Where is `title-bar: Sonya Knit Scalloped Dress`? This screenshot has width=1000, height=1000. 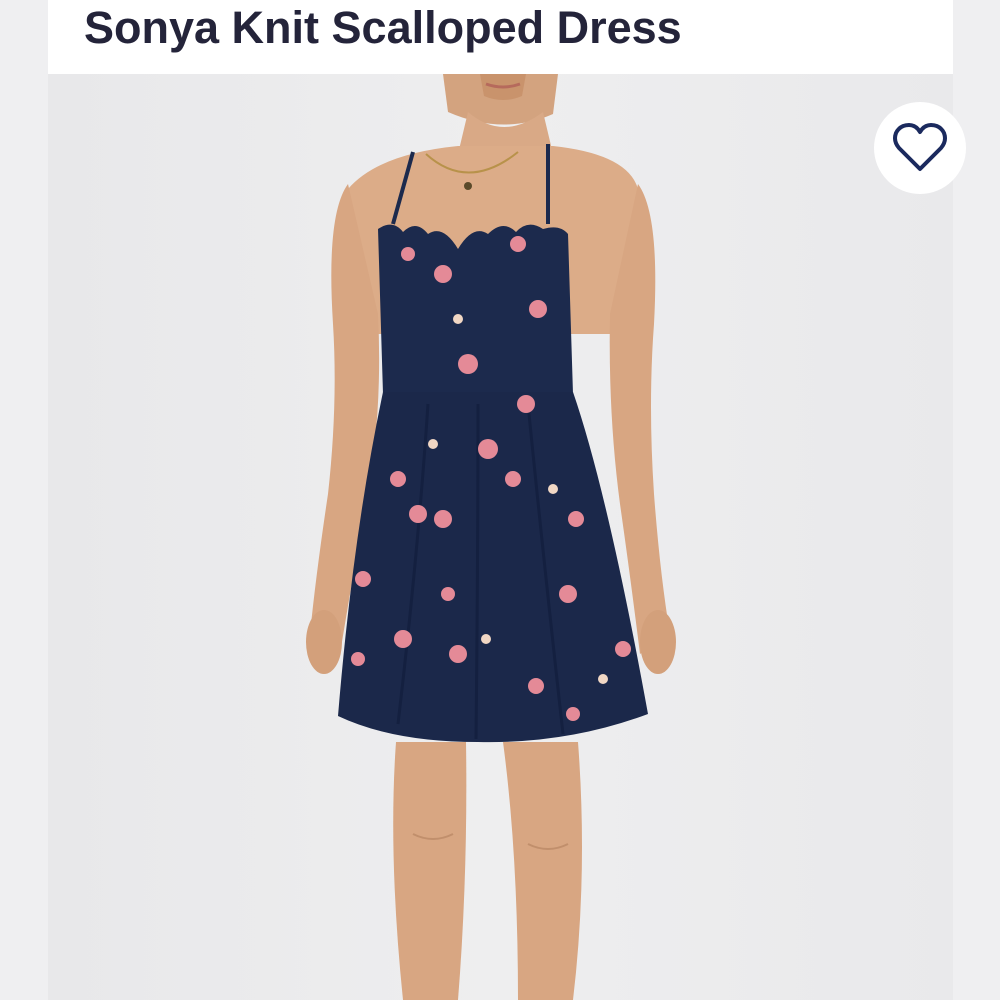
title-bar: Sonya Knit Scalloped Dress is located at coordinates (500, 37).